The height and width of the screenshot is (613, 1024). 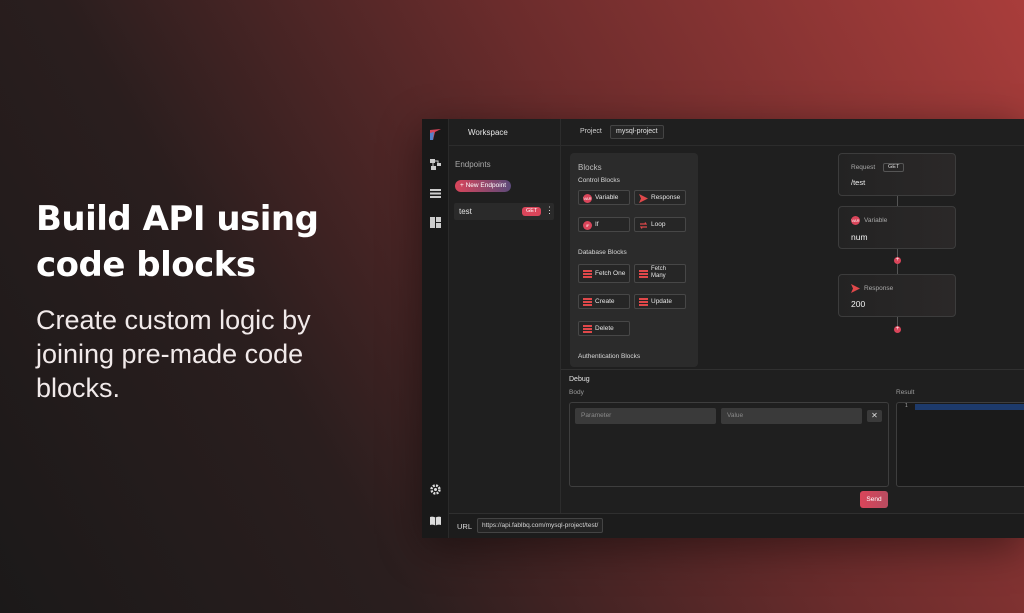 I want to click on send-button: Send, so click(x=874, y=499).